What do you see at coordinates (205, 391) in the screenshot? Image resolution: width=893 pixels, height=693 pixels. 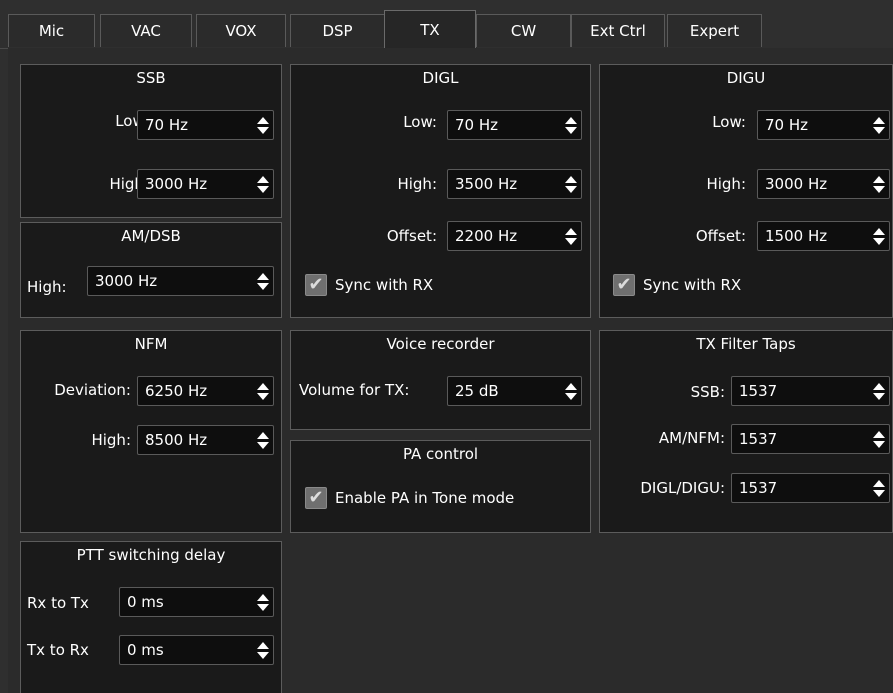 I see `nfm-deviation-spinbox: 6250 Hz` at bounding box center [205, 391].